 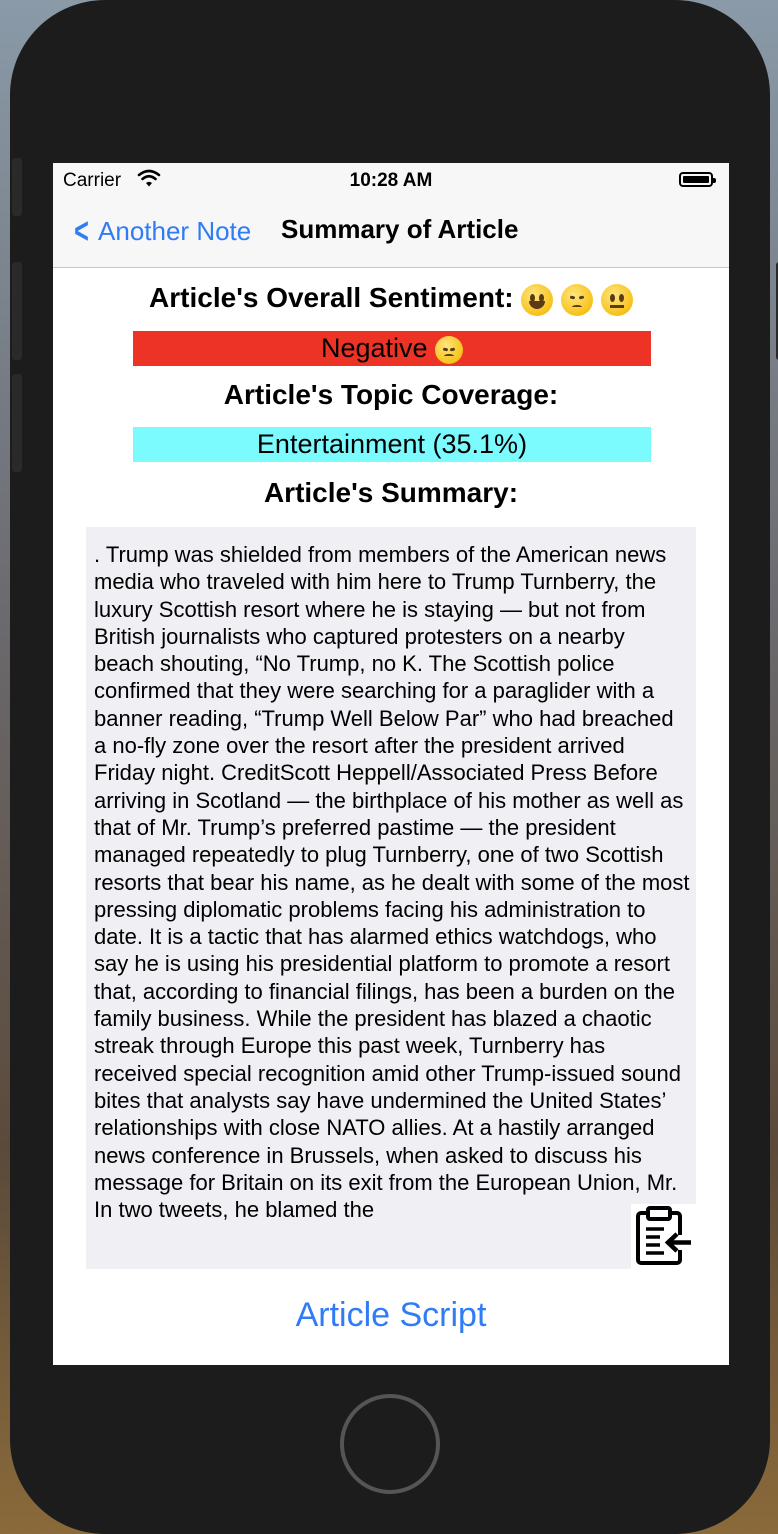 What do you see at coordinates (391, 492) in the screenshot?
I see `summary-heading: Article's Summary:` at bounding box center [391, 492].